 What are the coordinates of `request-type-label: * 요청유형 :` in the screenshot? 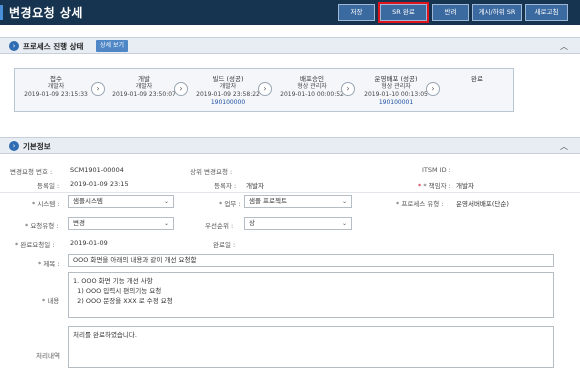 It's located at (42, 226).